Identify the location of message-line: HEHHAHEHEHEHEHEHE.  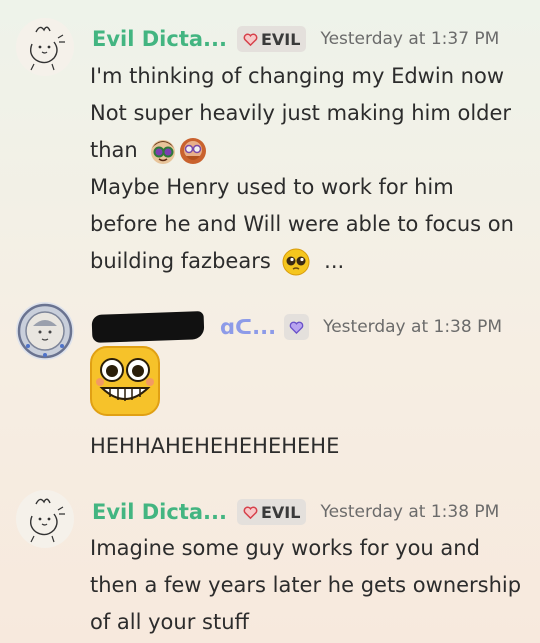
(215, 446).